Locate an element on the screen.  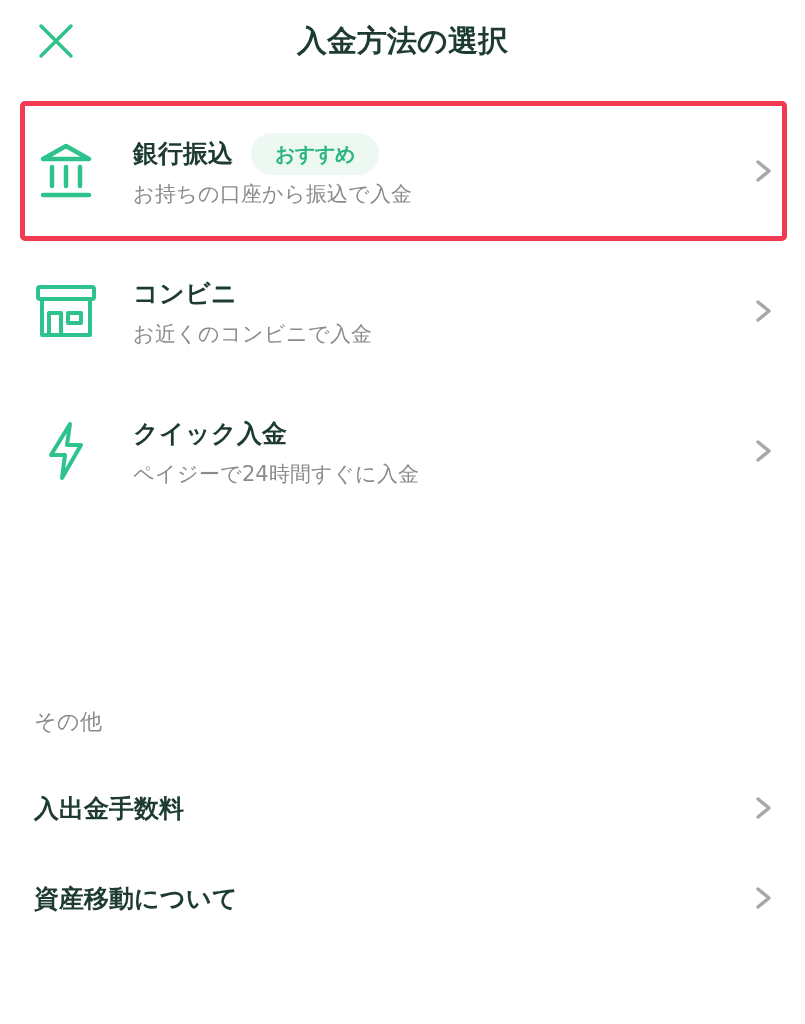
lightning-icon is located at coordinates (66, 451).